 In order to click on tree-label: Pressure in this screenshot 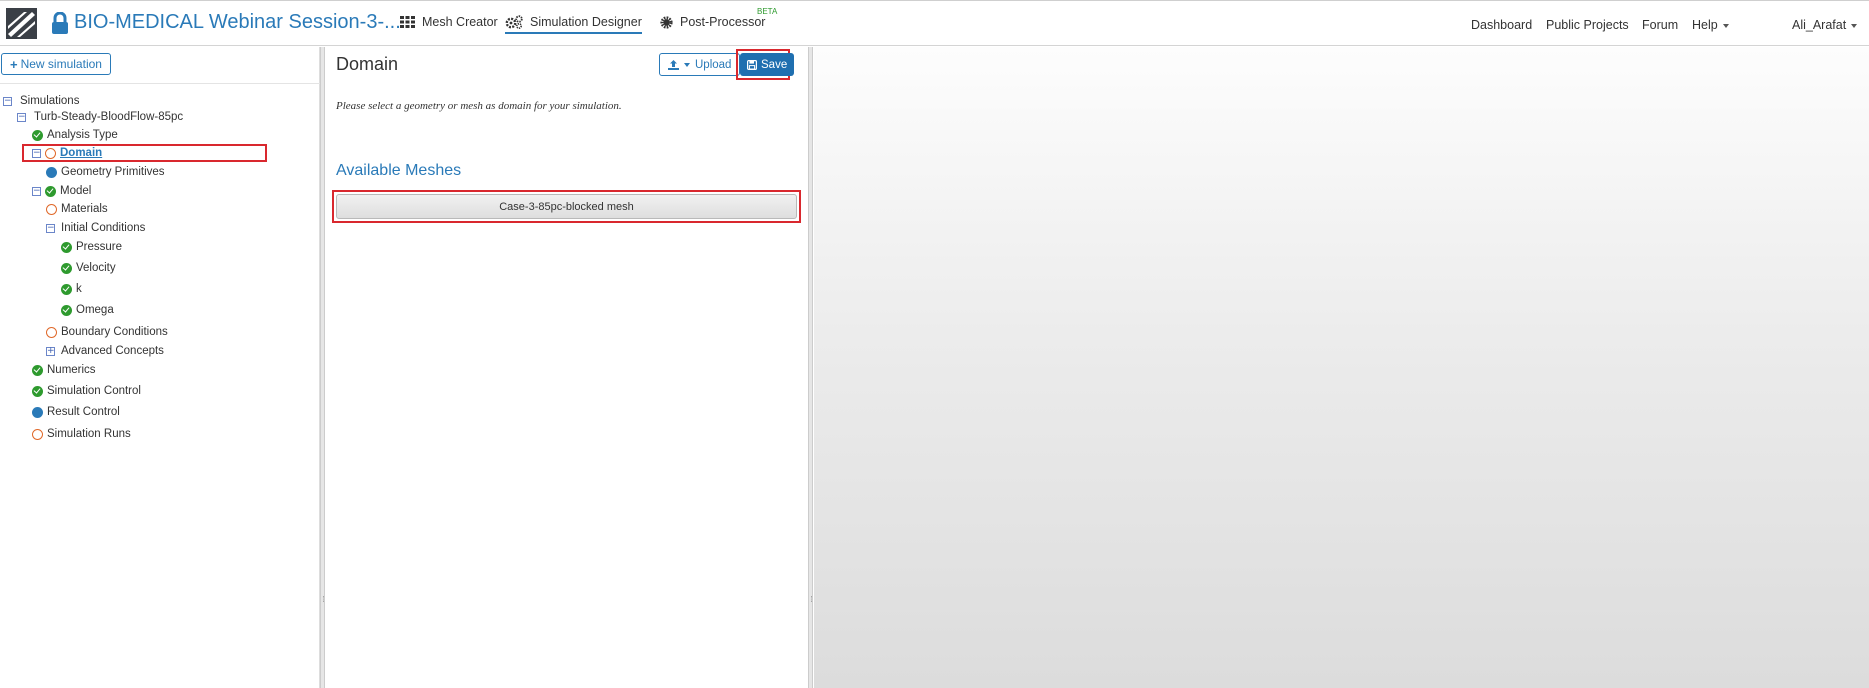, I will do `click(99, 247)`.